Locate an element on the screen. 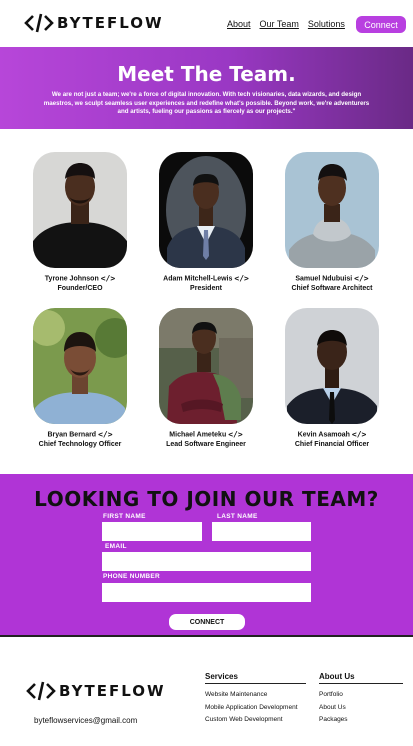 The width and height of the screenshot is (413, 746). main-nav: About Our Team Solutions is located at coordinates (286, 24).